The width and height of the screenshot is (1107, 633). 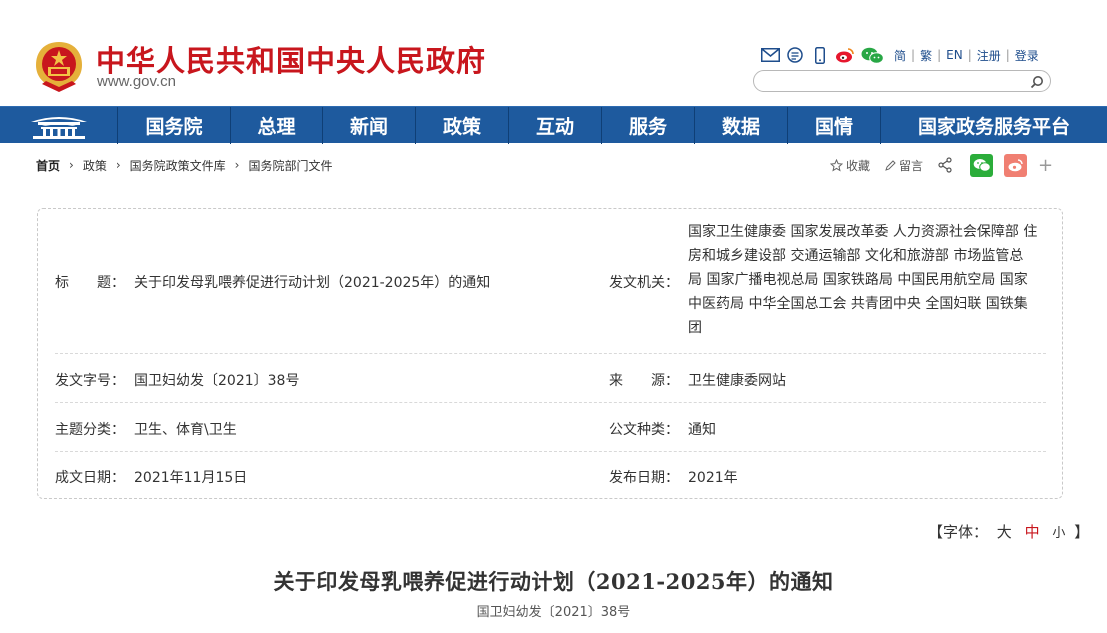 I want to click on doc-no-value: 国卫妇幼发〔2021〕38号, so click(x=217, y=381).